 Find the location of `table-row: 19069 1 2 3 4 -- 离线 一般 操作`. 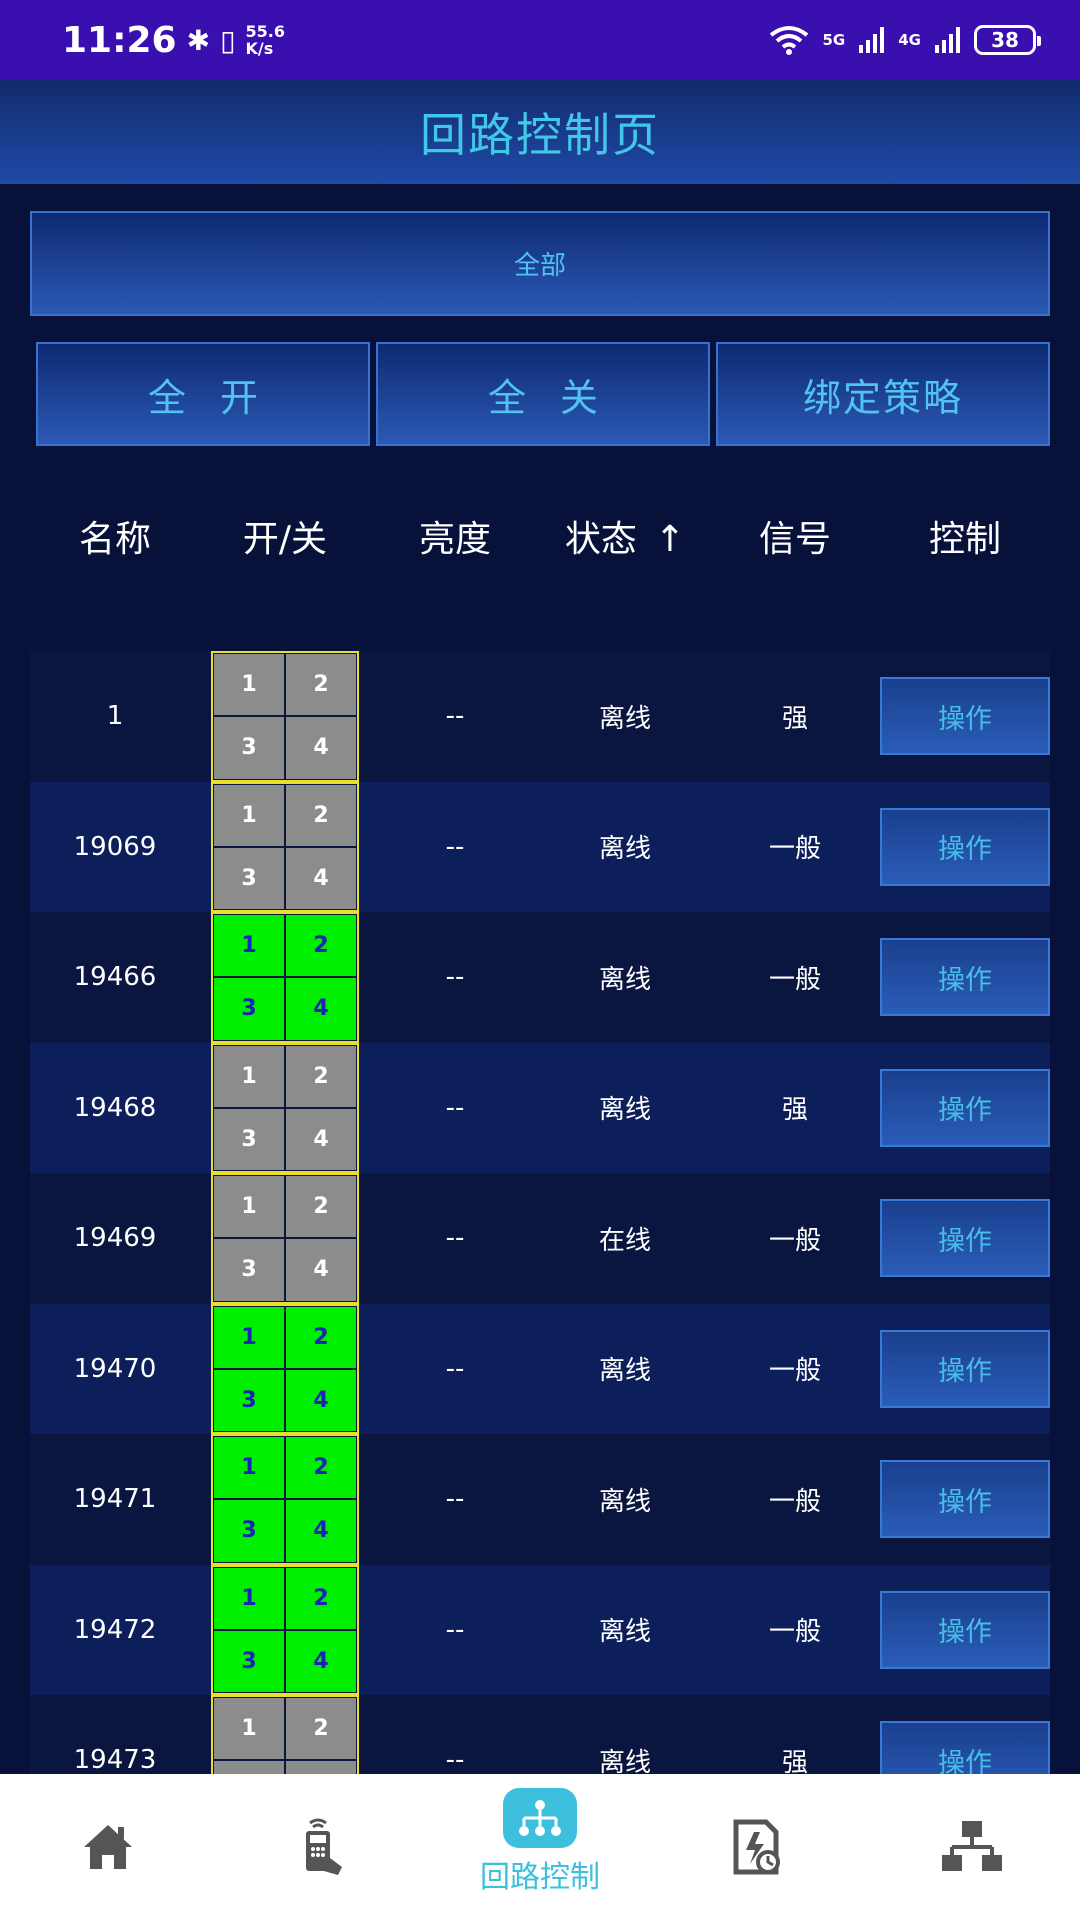

table-row: 19069 1 2 3 4 -- 离线 一般 操作 is located at coordinates (540, 846).